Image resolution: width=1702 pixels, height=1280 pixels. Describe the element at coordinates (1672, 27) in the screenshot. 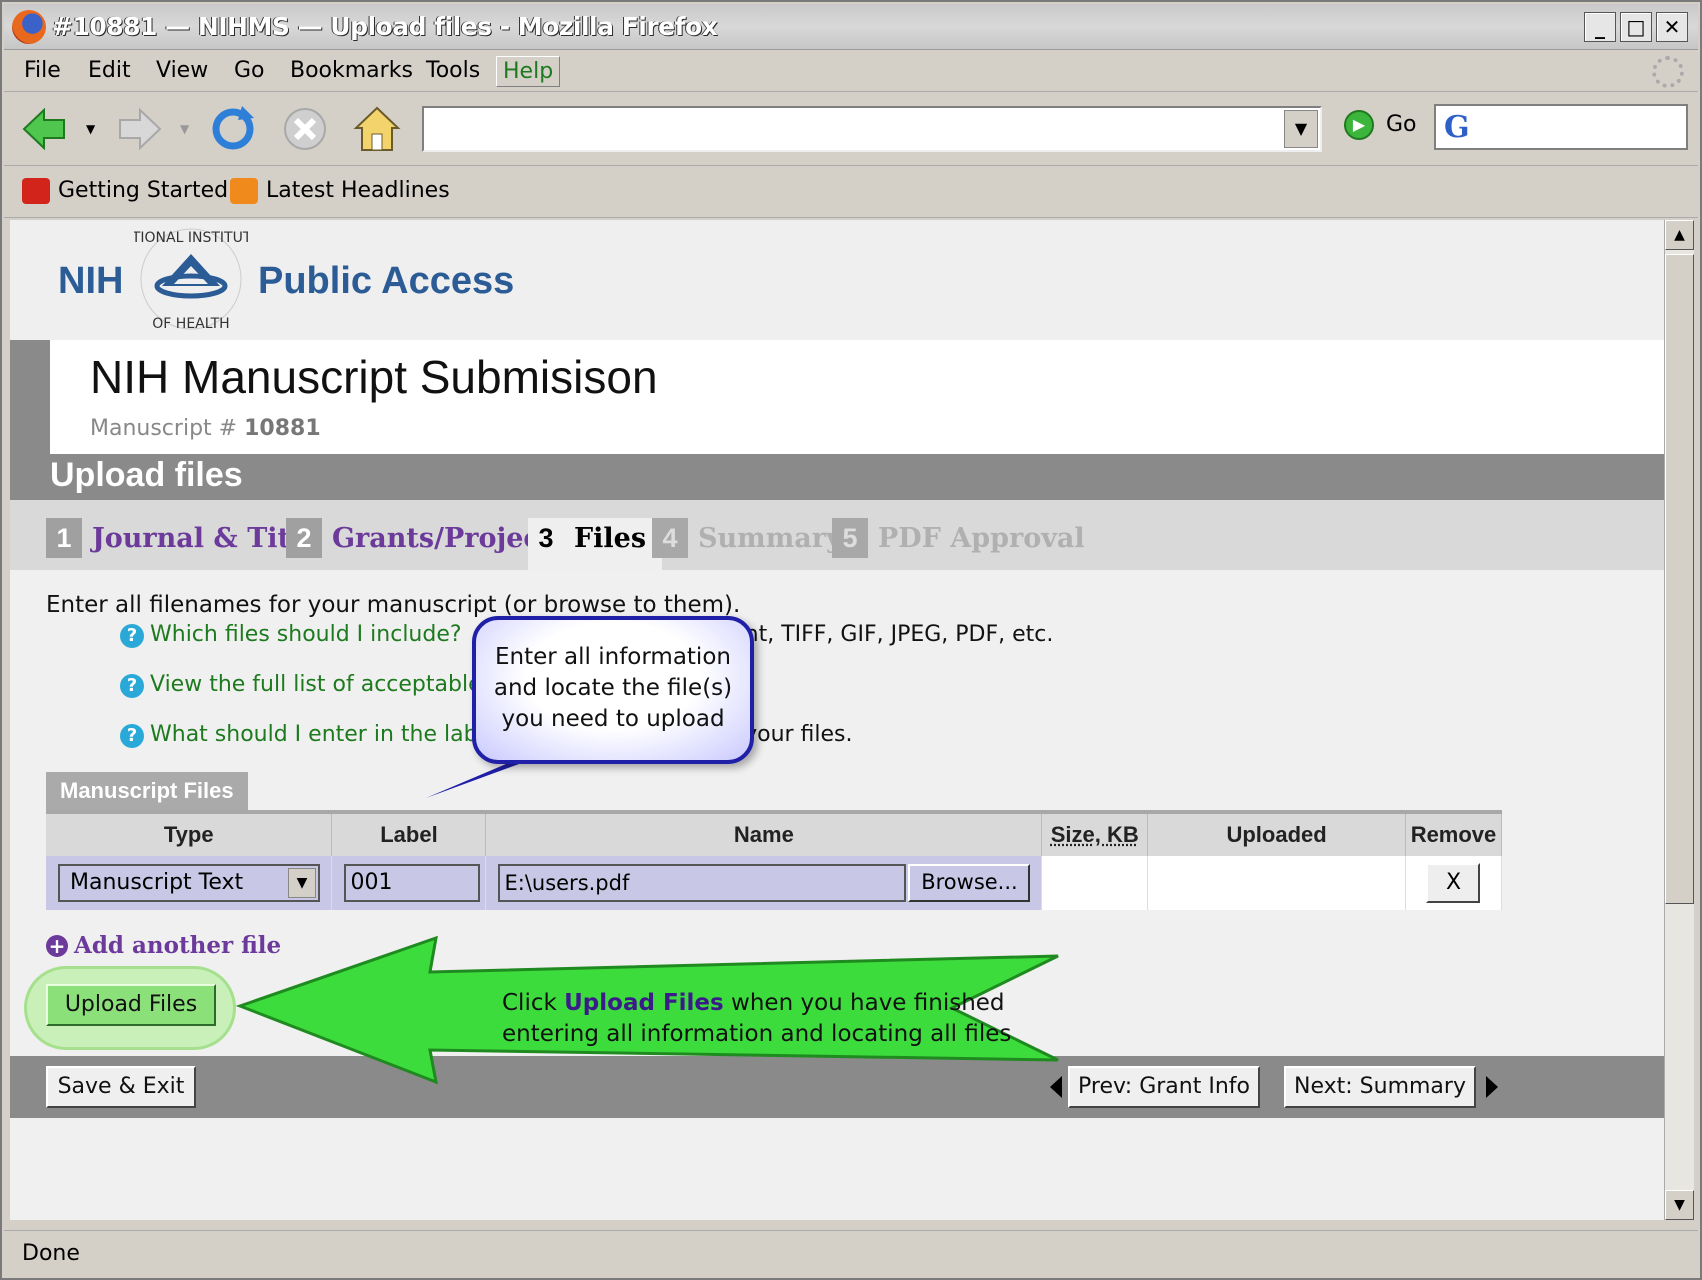

I see `close-button: ✕` at that location.